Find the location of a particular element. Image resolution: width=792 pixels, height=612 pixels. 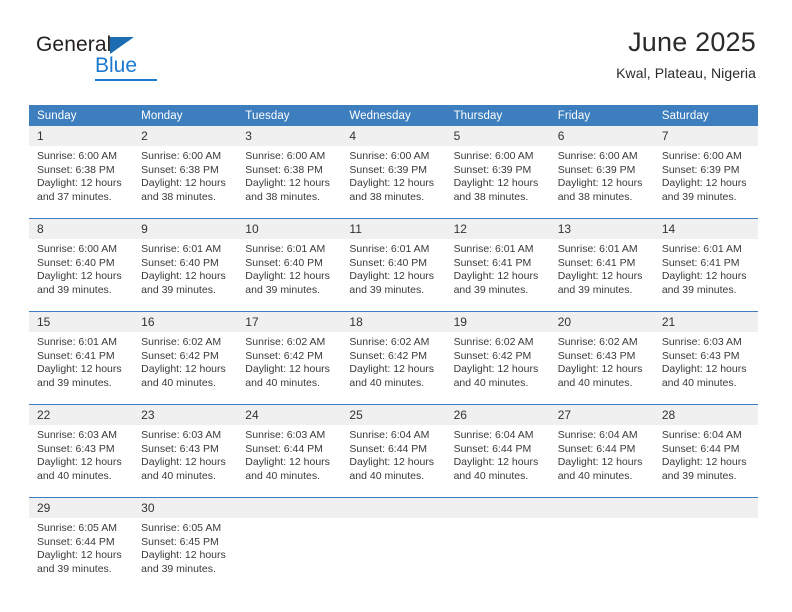

day-number: 13 is located at coordinates (601, 228).